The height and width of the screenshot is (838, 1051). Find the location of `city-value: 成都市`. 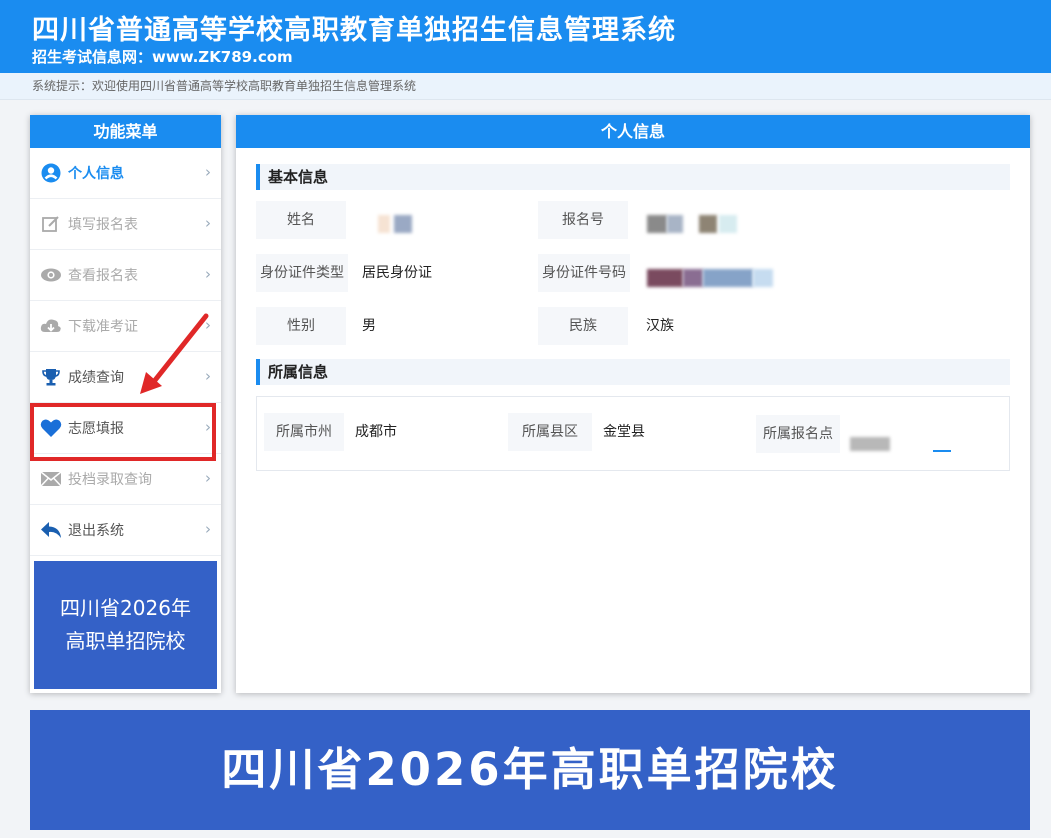

city-value: 成都市 is located at coordinates (376, 432).